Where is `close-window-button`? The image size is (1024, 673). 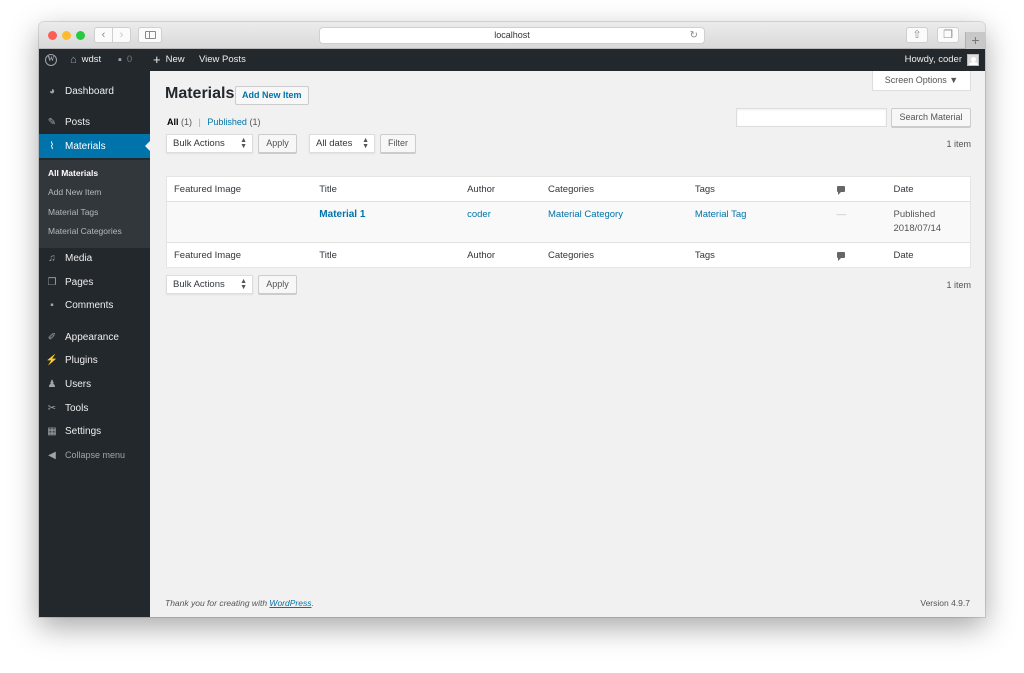 close-window-button is located at coordinates (52, 35).